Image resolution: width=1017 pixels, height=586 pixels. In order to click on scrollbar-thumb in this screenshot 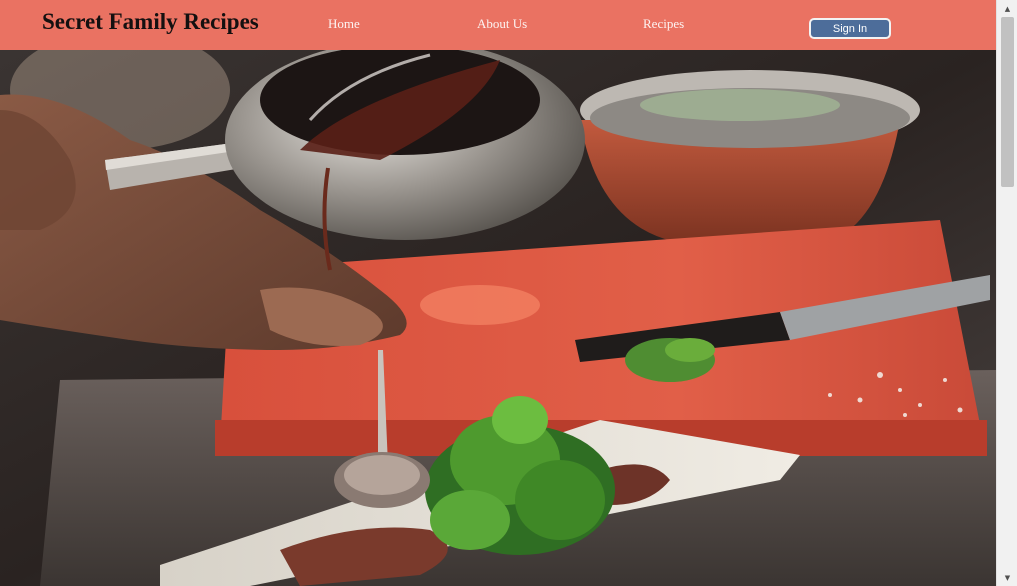, I will do `click(1007, 102)`.